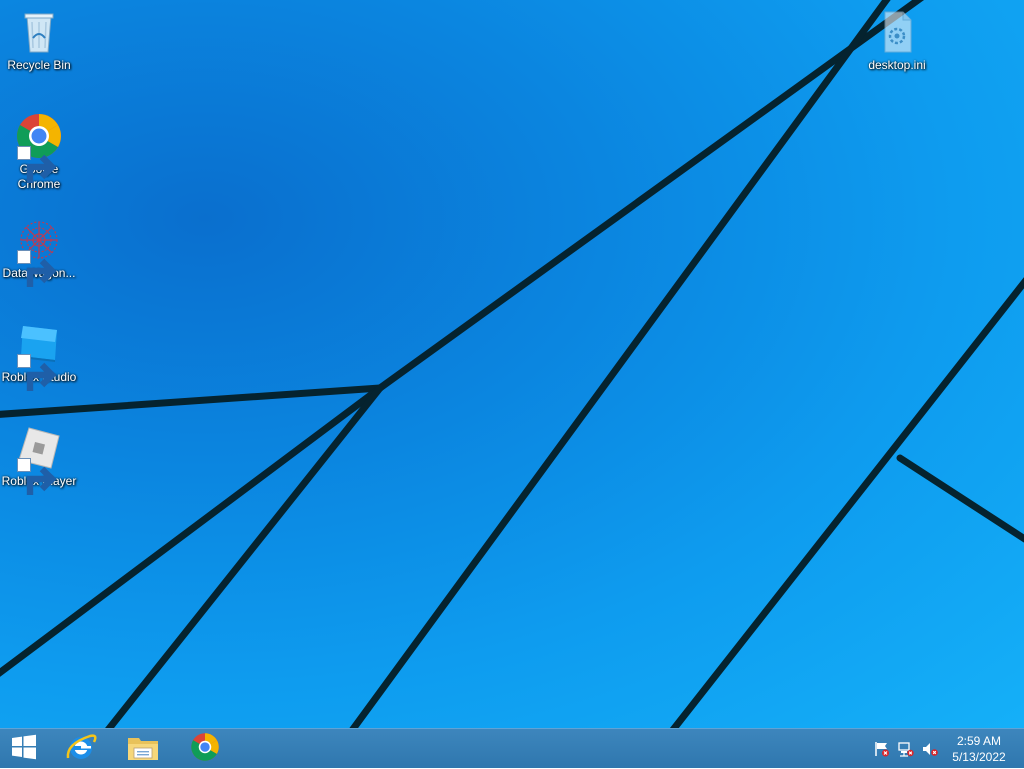 This screenshot has height=769, width=1024. I want to click on desktop-icon-roblox-player: Roblox Player, so click(39, 459).